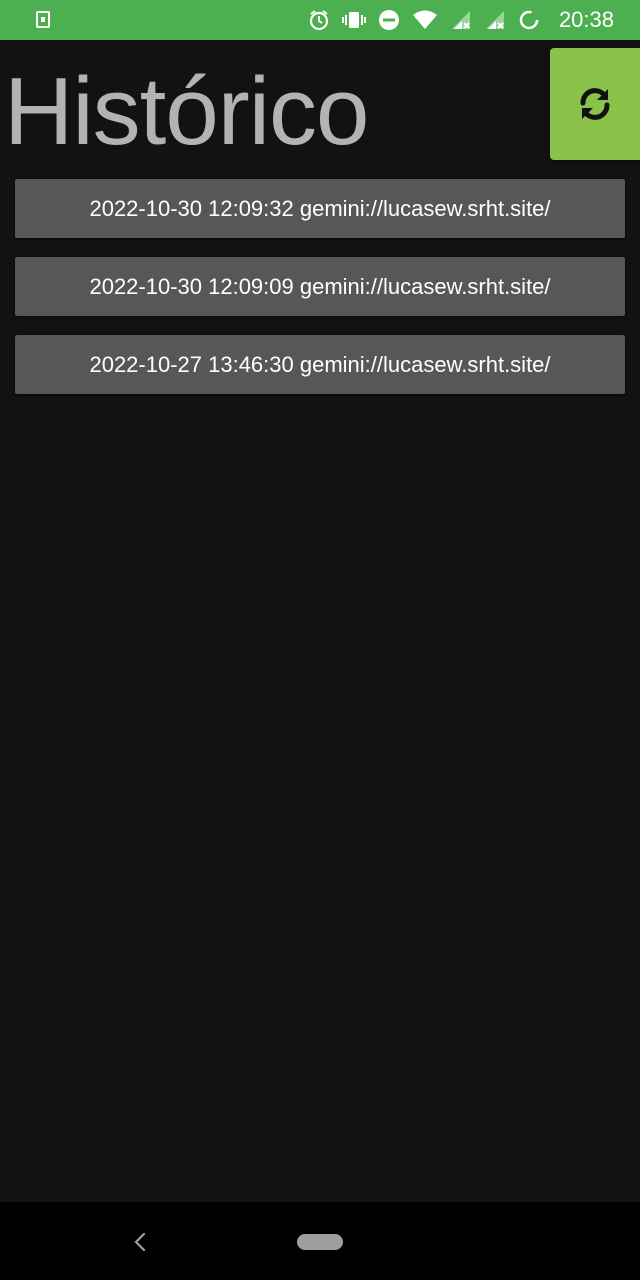  What do you see at coordinates (140, 1242) in the screenshot?
I see `back-icon` at bounding box center [140, 1242].